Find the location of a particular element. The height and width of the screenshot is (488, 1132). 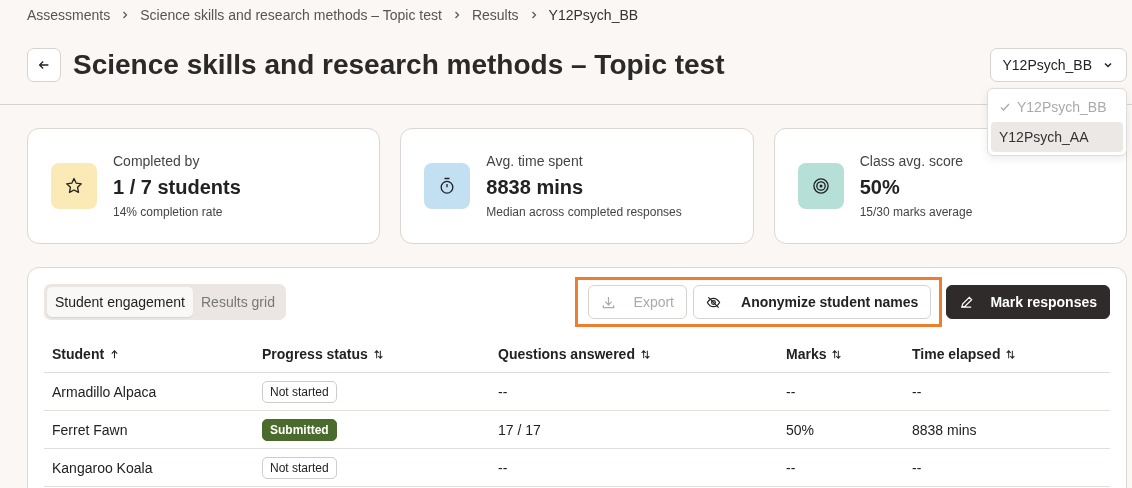

back-arrow-icon is located at coordinates (44, 65).